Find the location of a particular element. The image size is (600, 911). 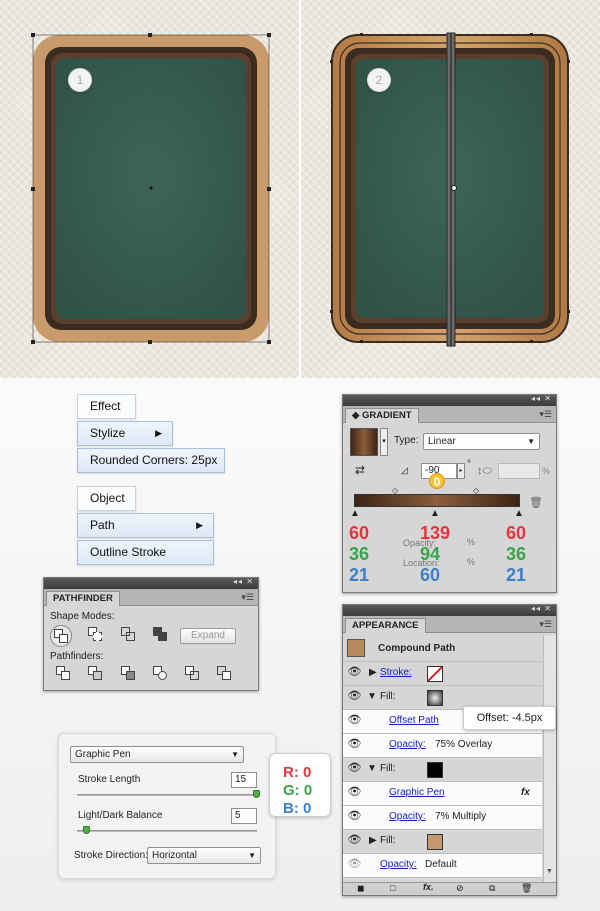

step-badge-1: 1 is located at coordinates (80, 80).